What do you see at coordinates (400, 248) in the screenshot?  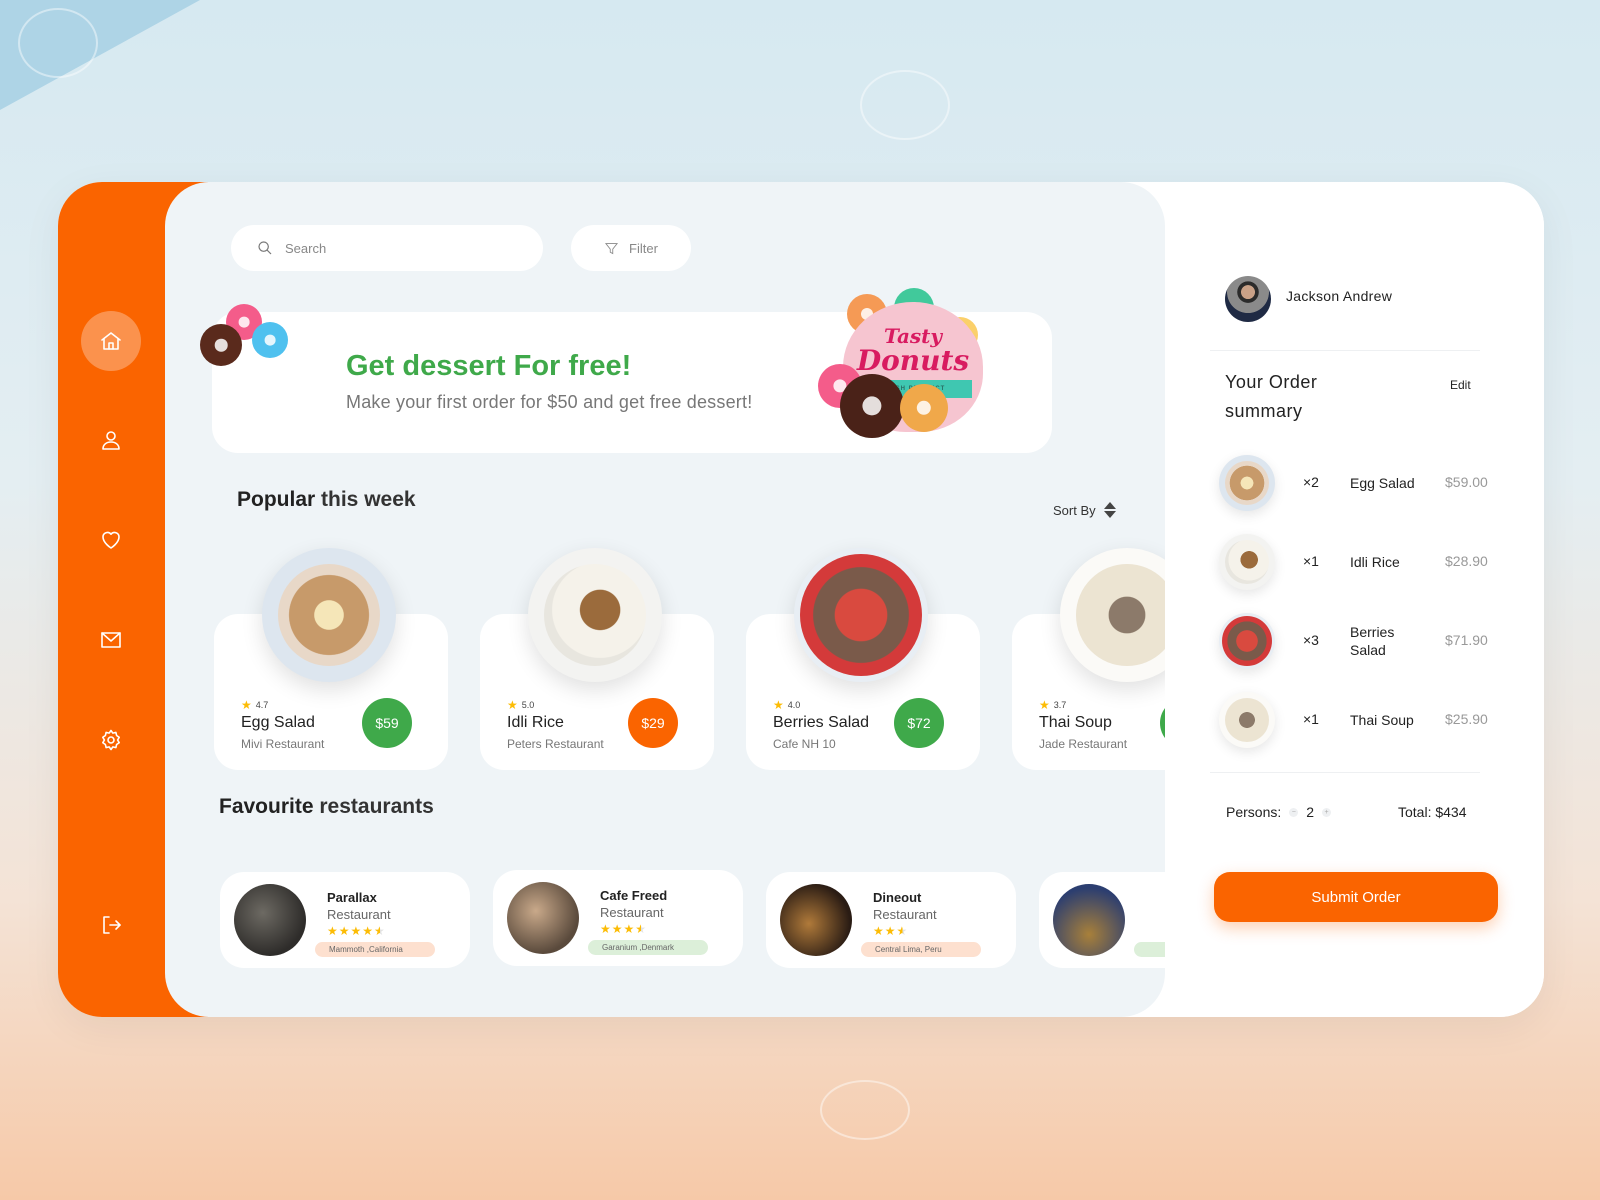 I see `search-input` at bounding box center [400, 248].